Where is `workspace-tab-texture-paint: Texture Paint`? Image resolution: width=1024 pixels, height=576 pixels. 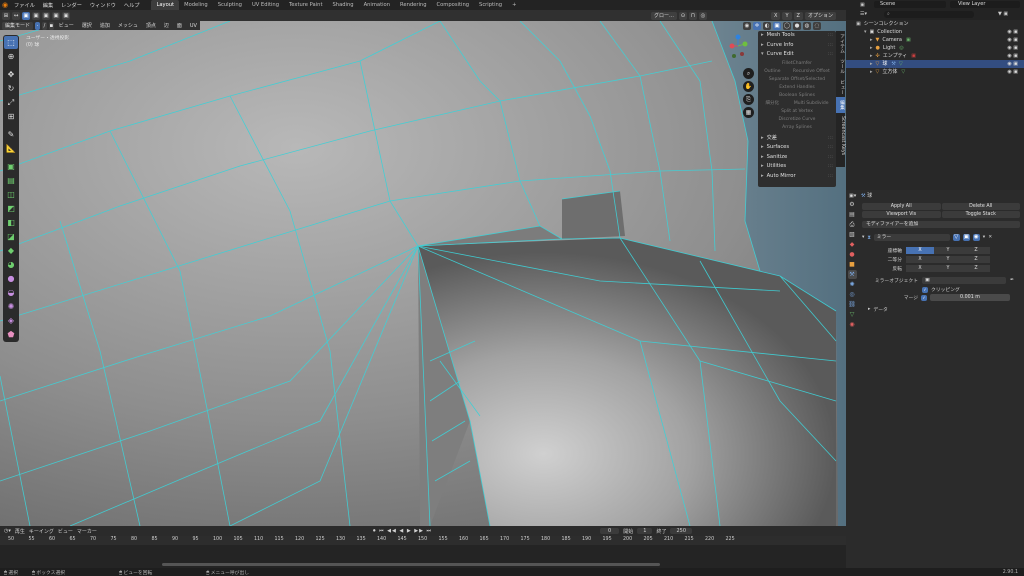
workspace-tab-texture-paint: Texture Paint is located at coordinates (305, 5).